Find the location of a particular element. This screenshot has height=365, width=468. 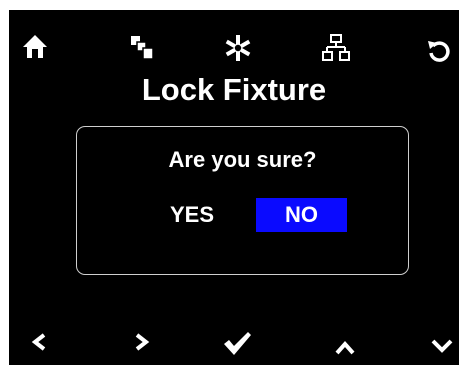

dialog-question: Are you sure? is located at coordinates (242, 159).